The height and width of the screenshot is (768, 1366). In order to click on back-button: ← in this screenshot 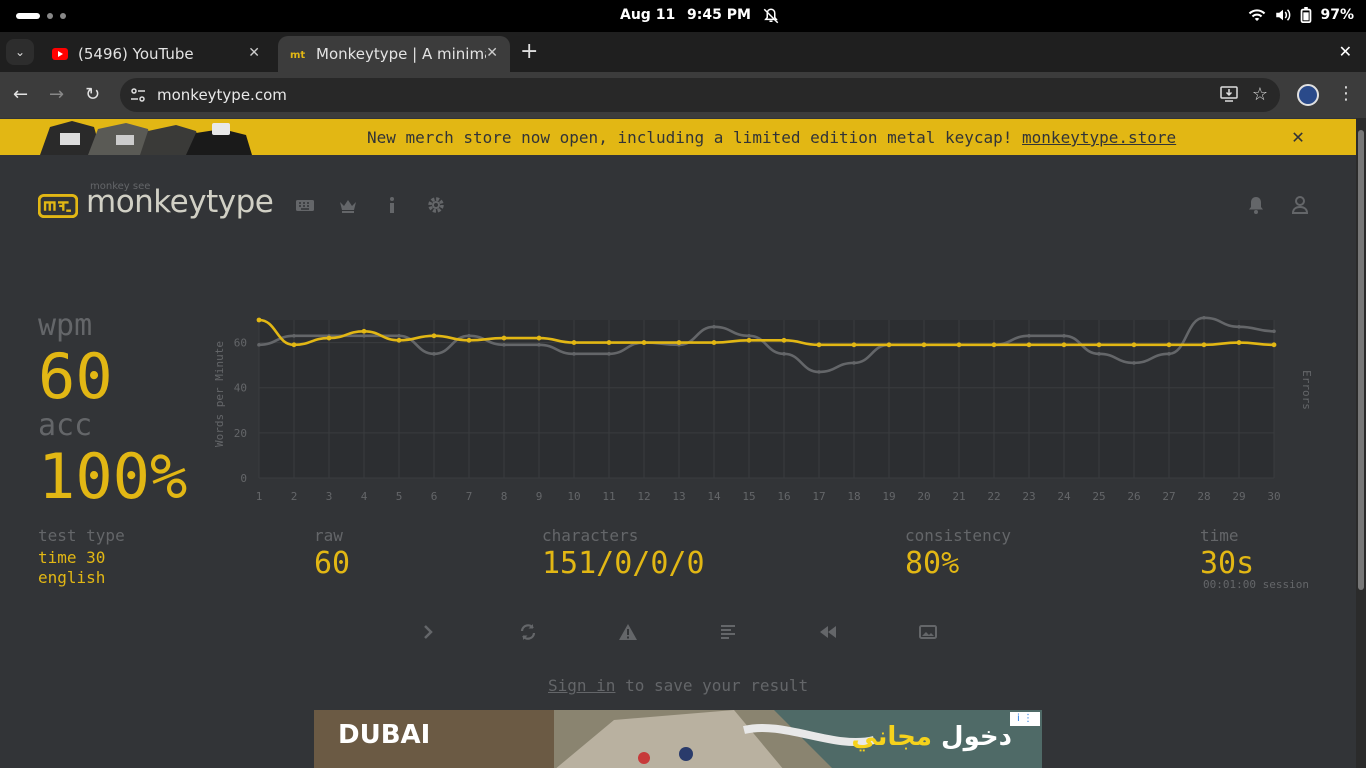, I will do `click(20, 95)`.